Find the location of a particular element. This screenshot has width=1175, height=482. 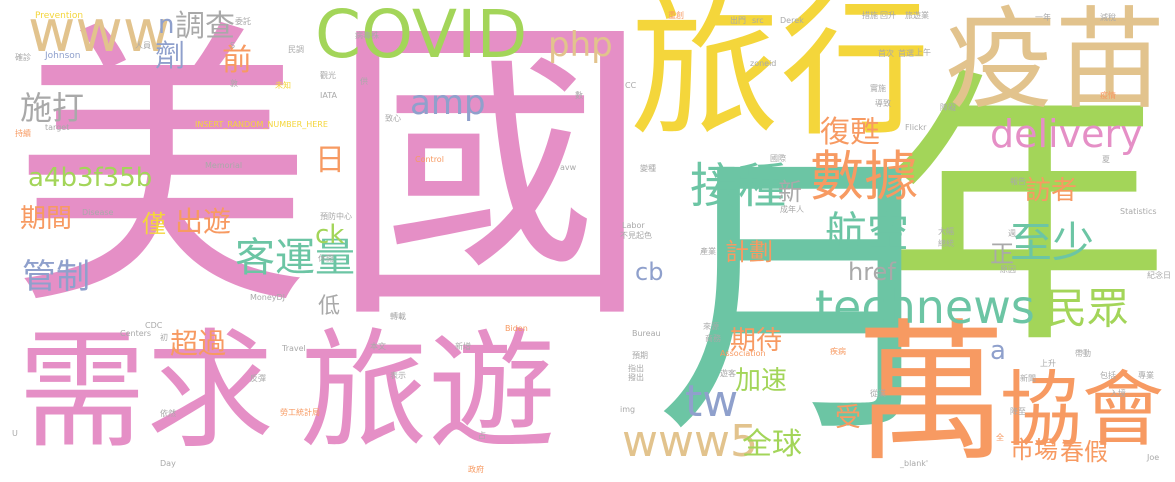

word-cuoshi: 措施 is located at coordinates (870, 15).